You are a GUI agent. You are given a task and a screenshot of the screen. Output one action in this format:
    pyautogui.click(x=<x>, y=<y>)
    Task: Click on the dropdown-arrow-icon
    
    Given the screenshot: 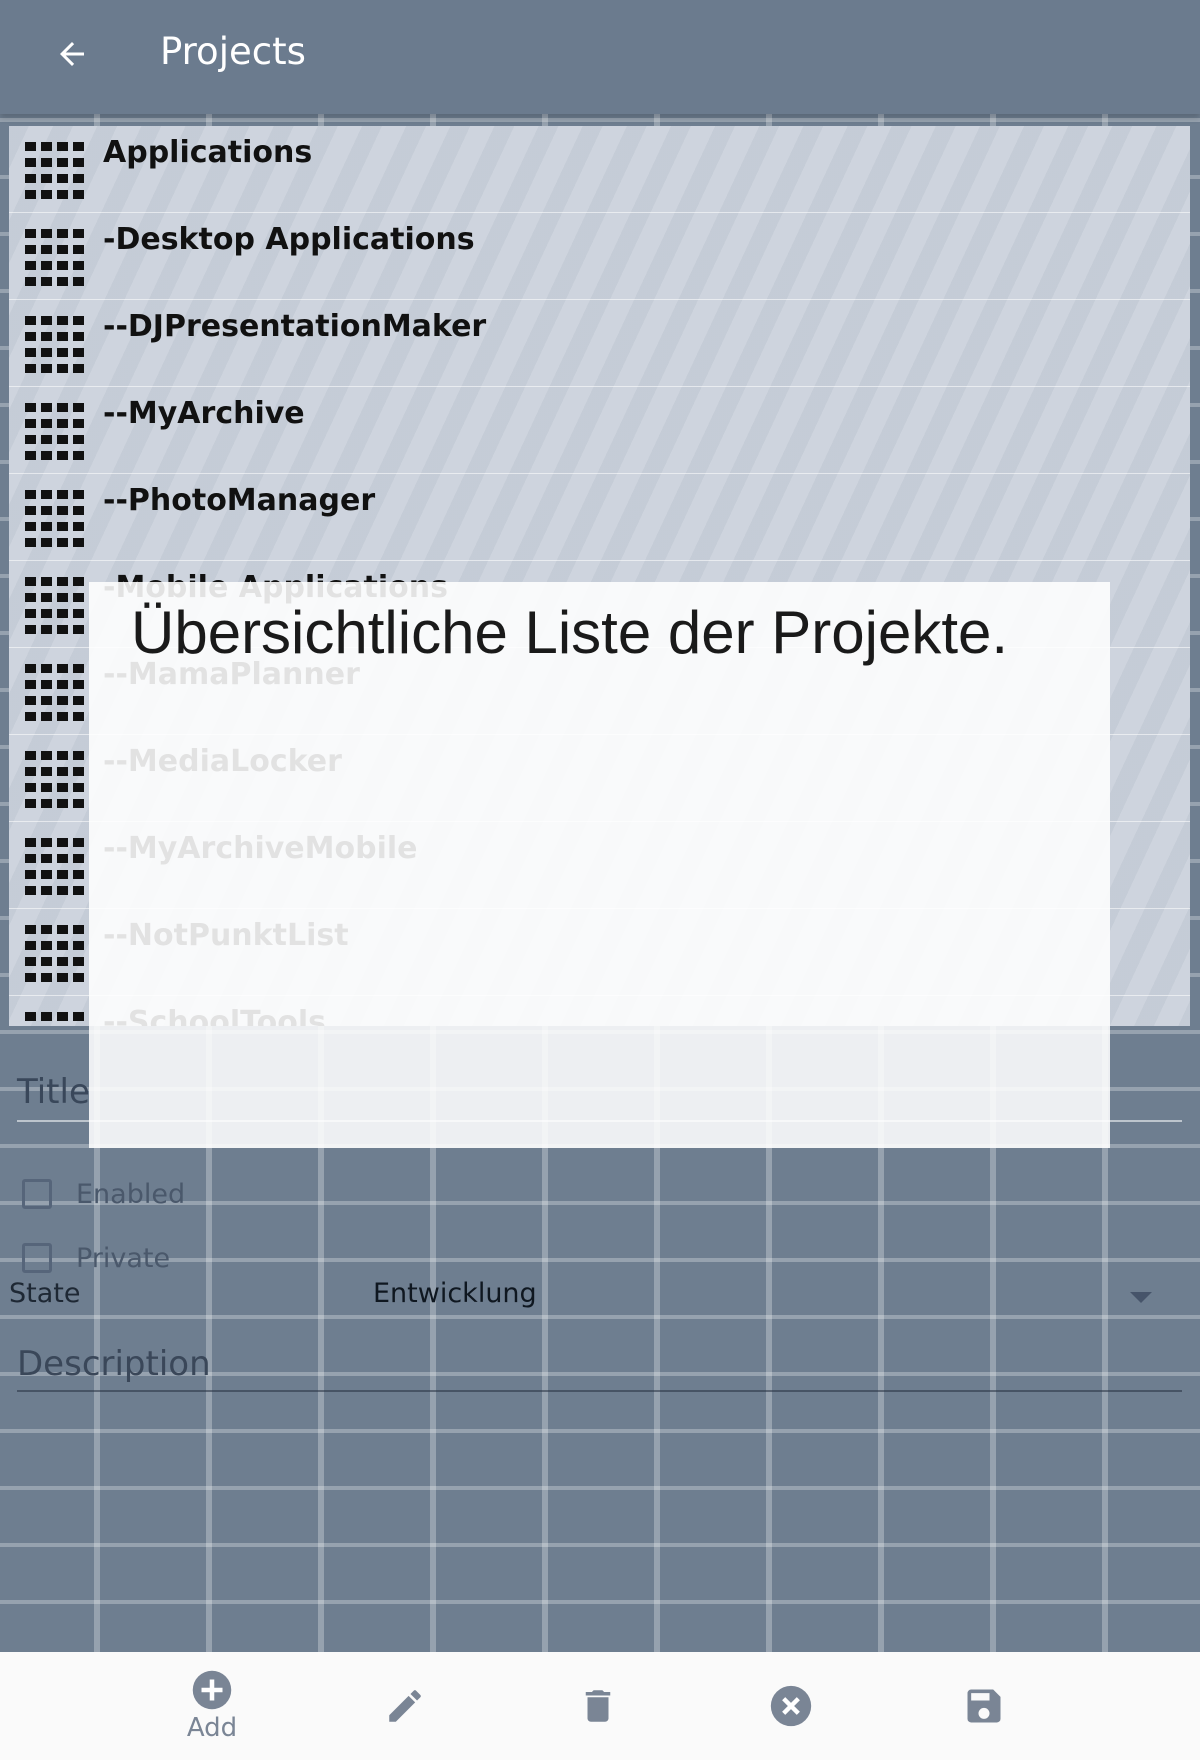 What is the action you would take?
    pyautogui.click(x=1141, y=1297)
    